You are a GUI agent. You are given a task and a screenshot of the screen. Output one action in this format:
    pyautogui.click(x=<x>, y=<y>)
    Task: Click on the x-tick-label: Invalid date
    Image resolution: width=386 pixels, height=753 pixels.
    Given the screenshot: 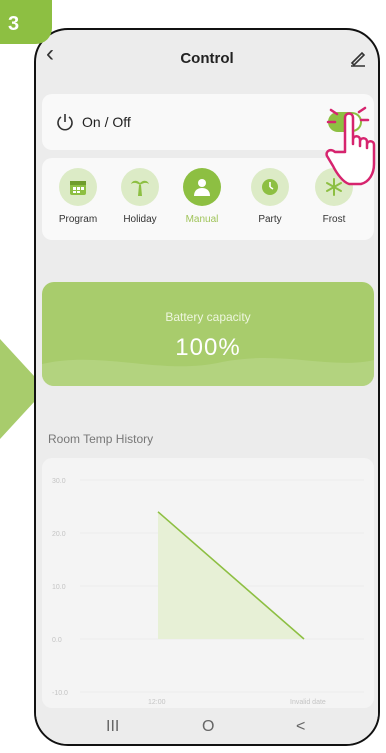 What is the action you would take?
    pyautogui.click(x=308, y=702)
    